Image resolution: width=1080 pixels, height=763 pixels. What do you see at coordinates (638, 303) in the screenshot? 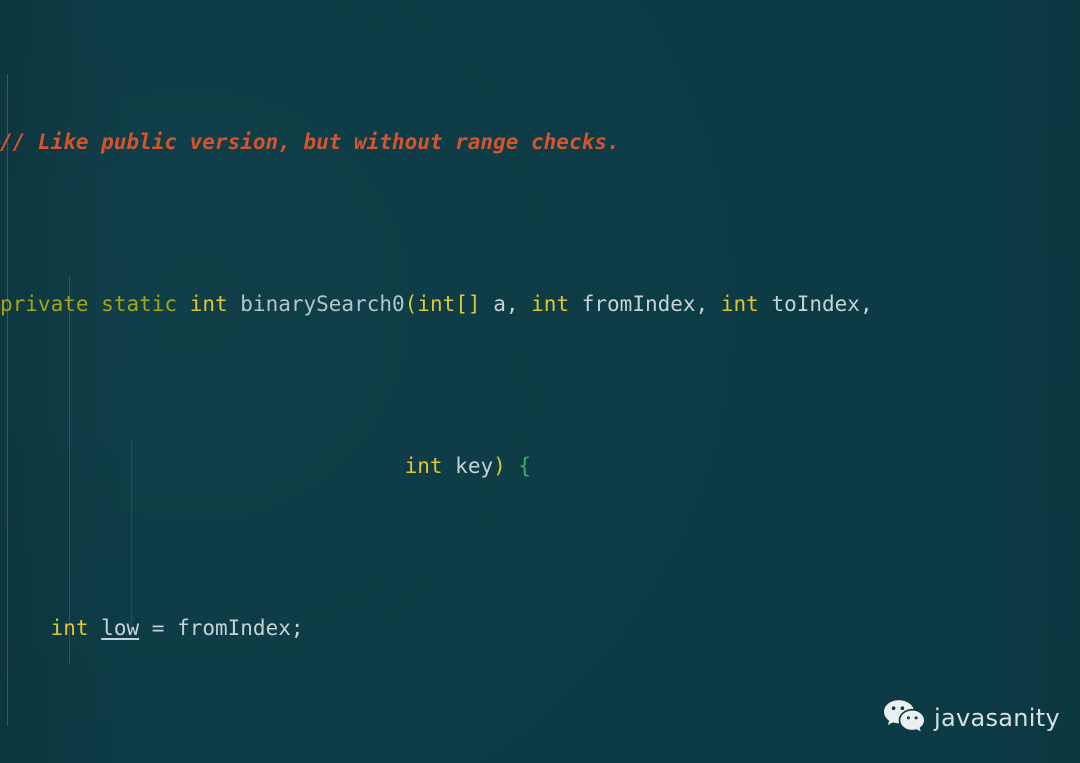
I see `param-fromindex: fromIndex` at bounding box center [638, 303].